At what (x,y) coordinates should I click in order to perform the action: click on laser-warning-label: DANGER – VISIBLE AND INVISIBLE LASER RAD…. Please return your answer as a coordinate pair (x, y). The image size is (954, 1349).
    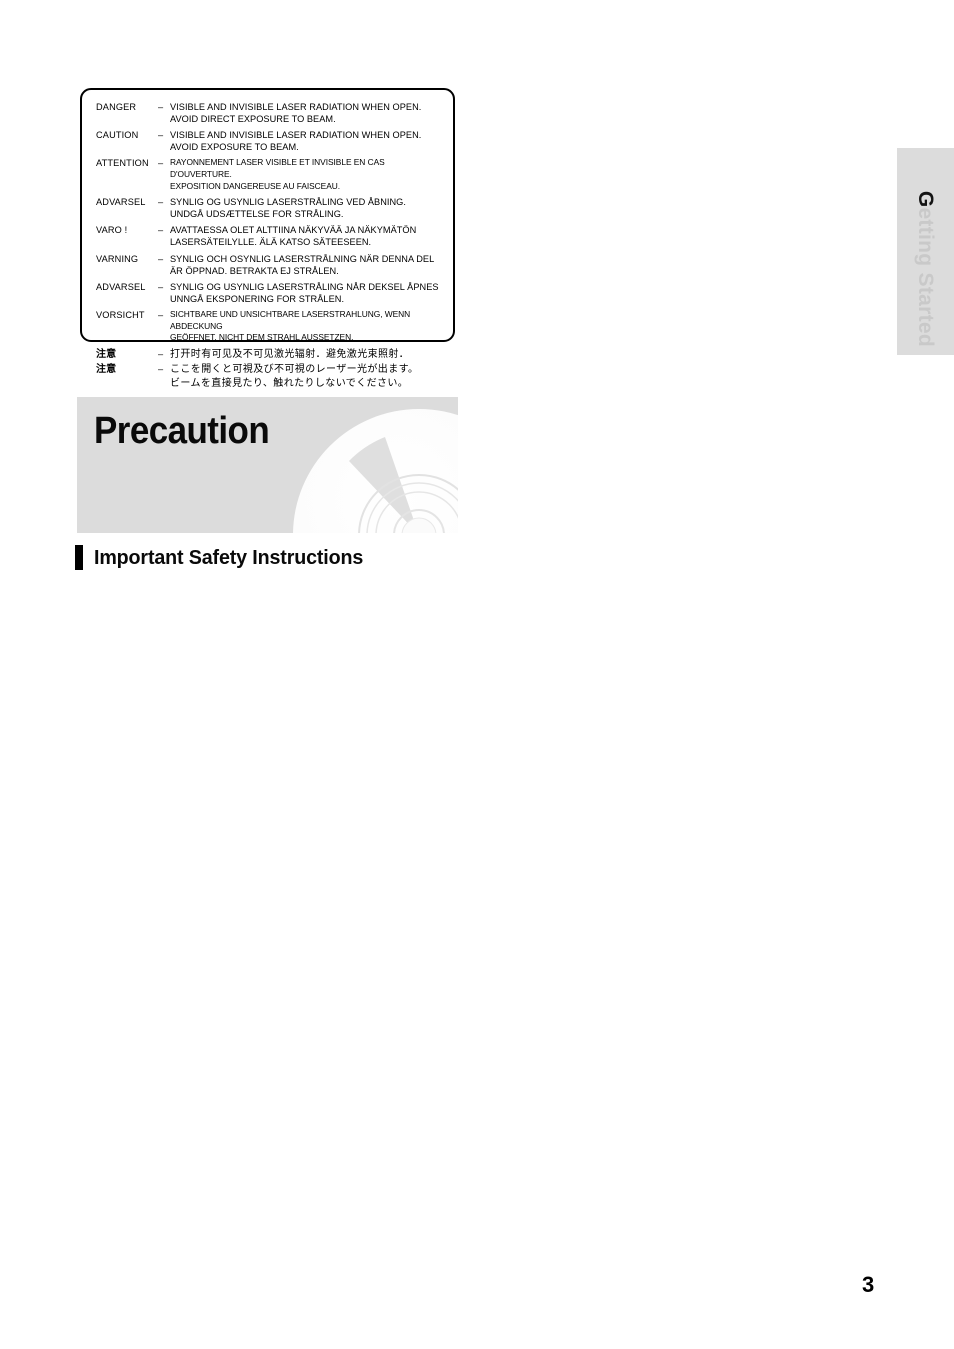
    Looking at the image, I should click on (267, 238).